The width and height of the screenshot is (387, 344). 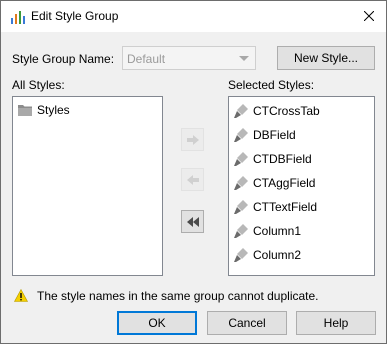 I want to click on arrow-right-icon, so click(x=192, y=139).